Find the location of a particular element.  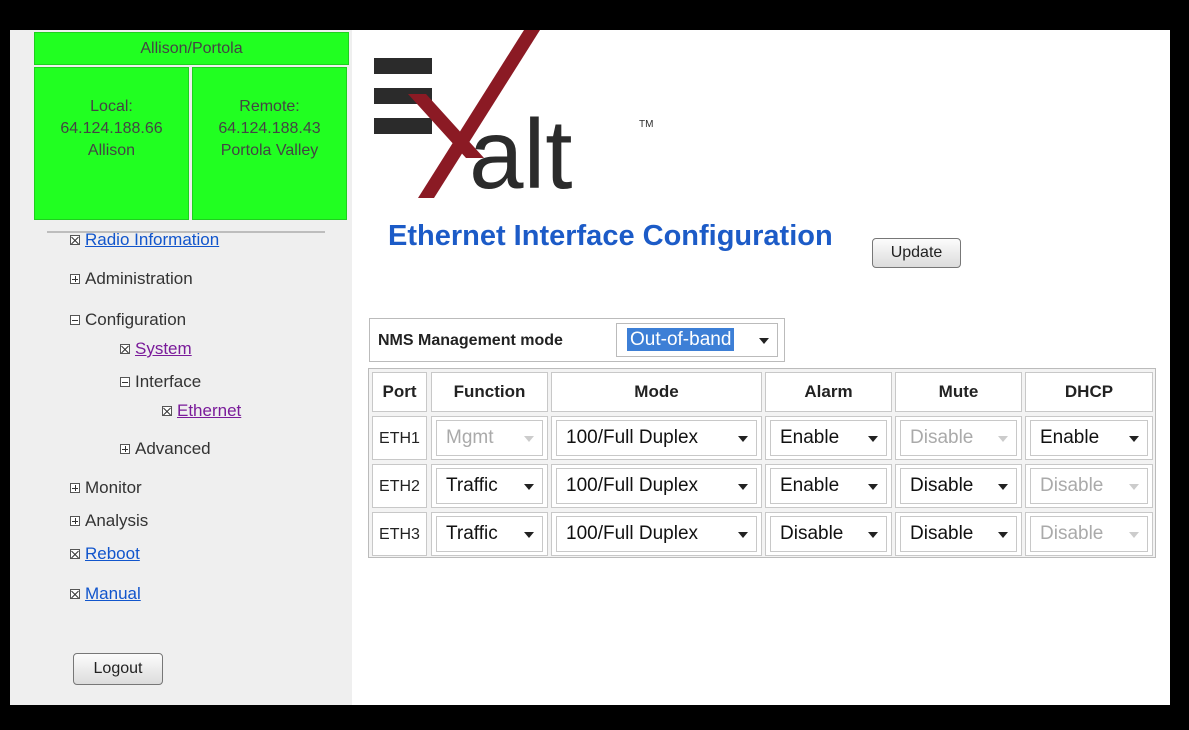

nms-management-label: NMS Management mode is located at coordinates (470, 340).